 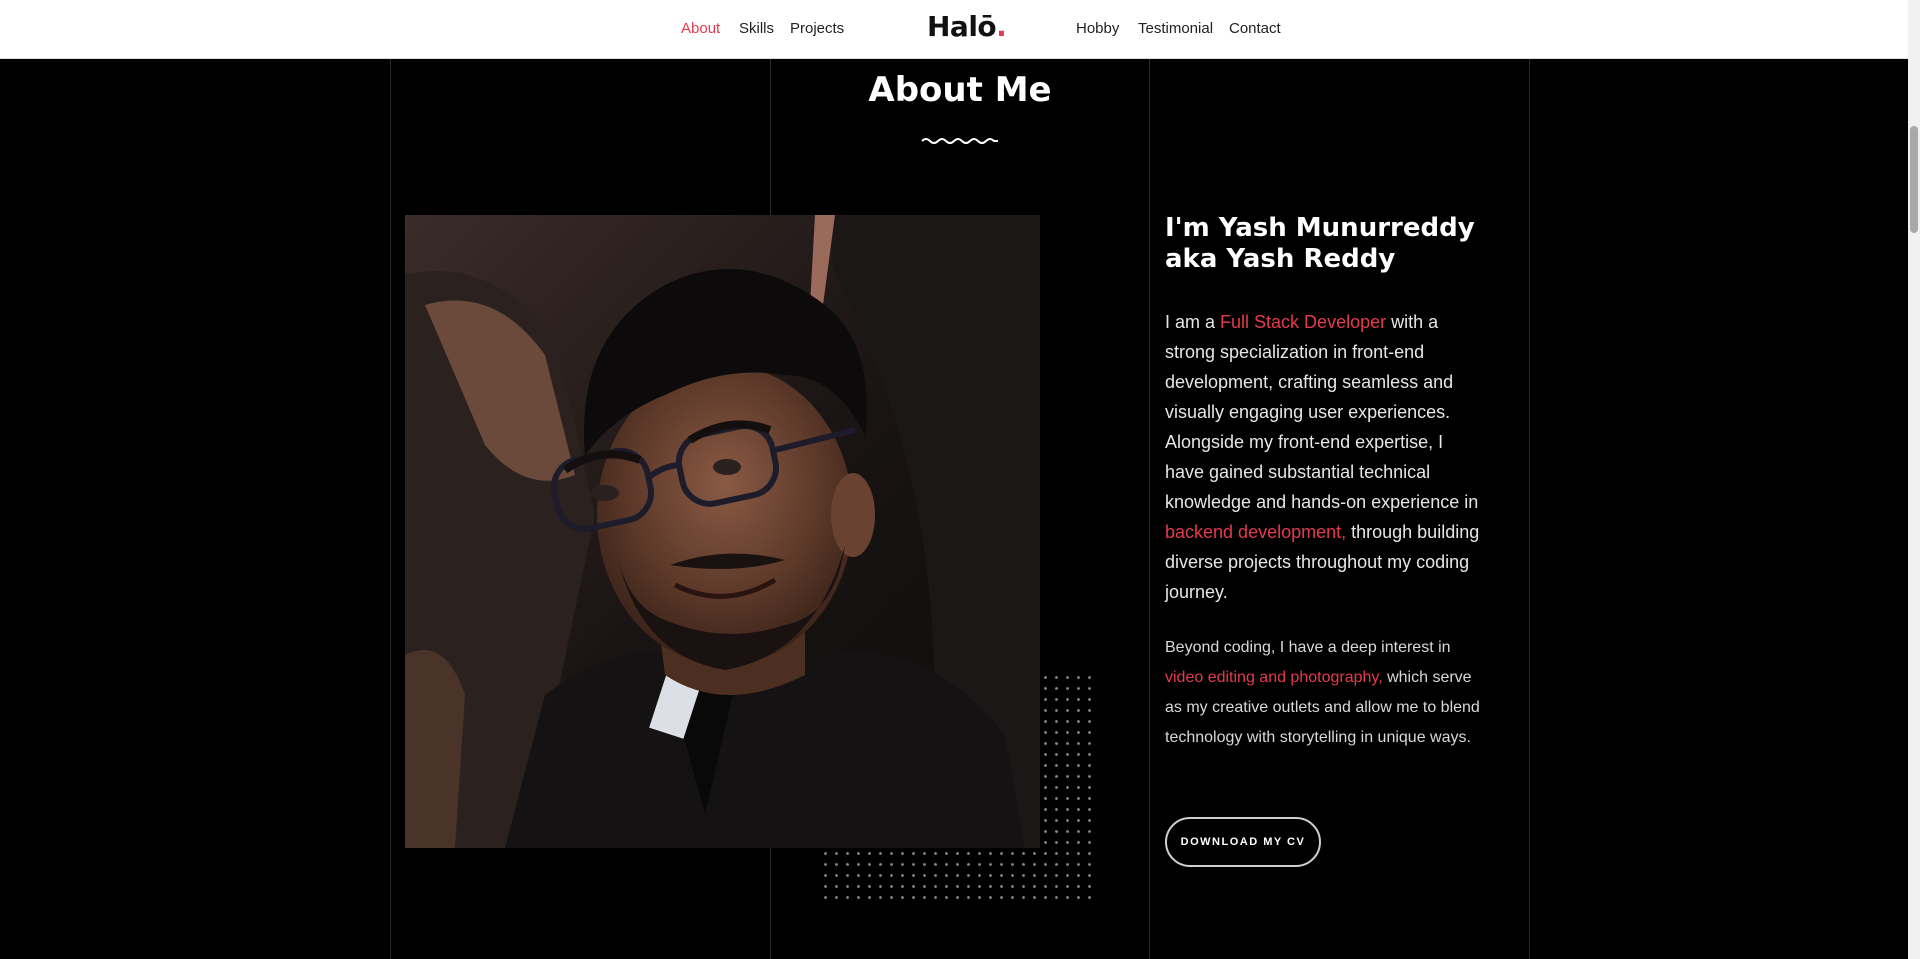 What do you see at coordinates (1303, 322) in the screenshot?
I see `highlight-role: Full Stack Developer` at bounding box center [1303, 322].